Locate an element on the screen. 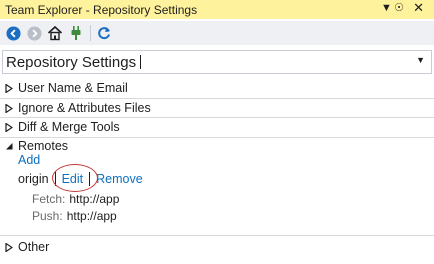 This screenshot has height=264, width=434. section-label: Diff & Merge Tools is located at coordinates (69, 127).